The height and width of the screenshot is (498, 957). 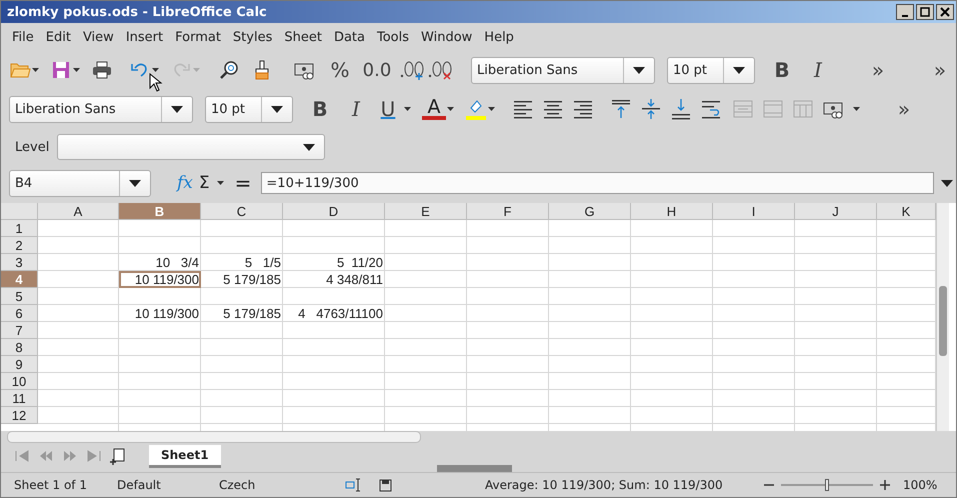 I want to click on row-header: 5, so click(x=19, y=296).